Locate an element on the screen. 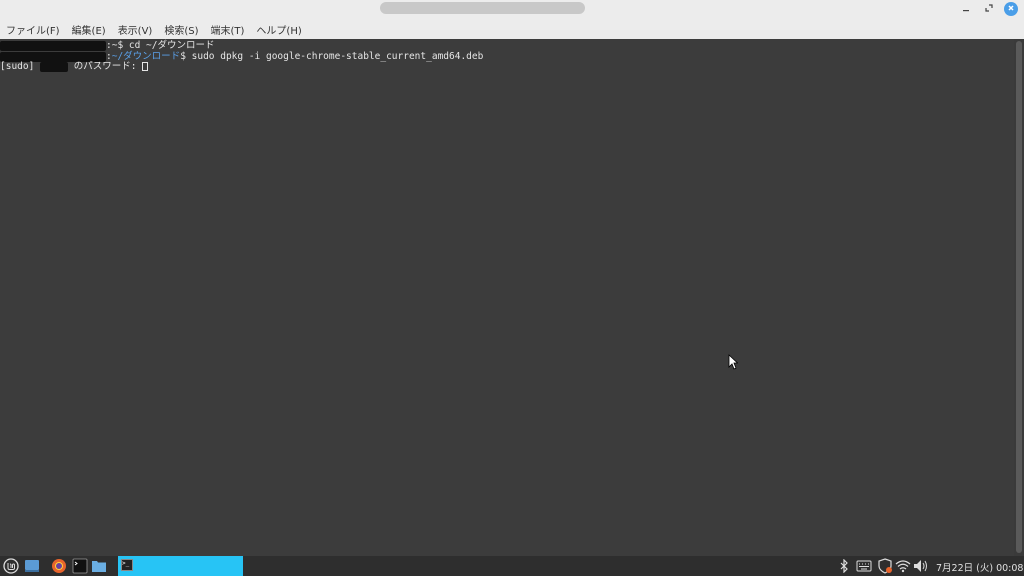 This screenshot has height=576, width=1024. scrollbar-thumb is located at coordinates (1019, 297).